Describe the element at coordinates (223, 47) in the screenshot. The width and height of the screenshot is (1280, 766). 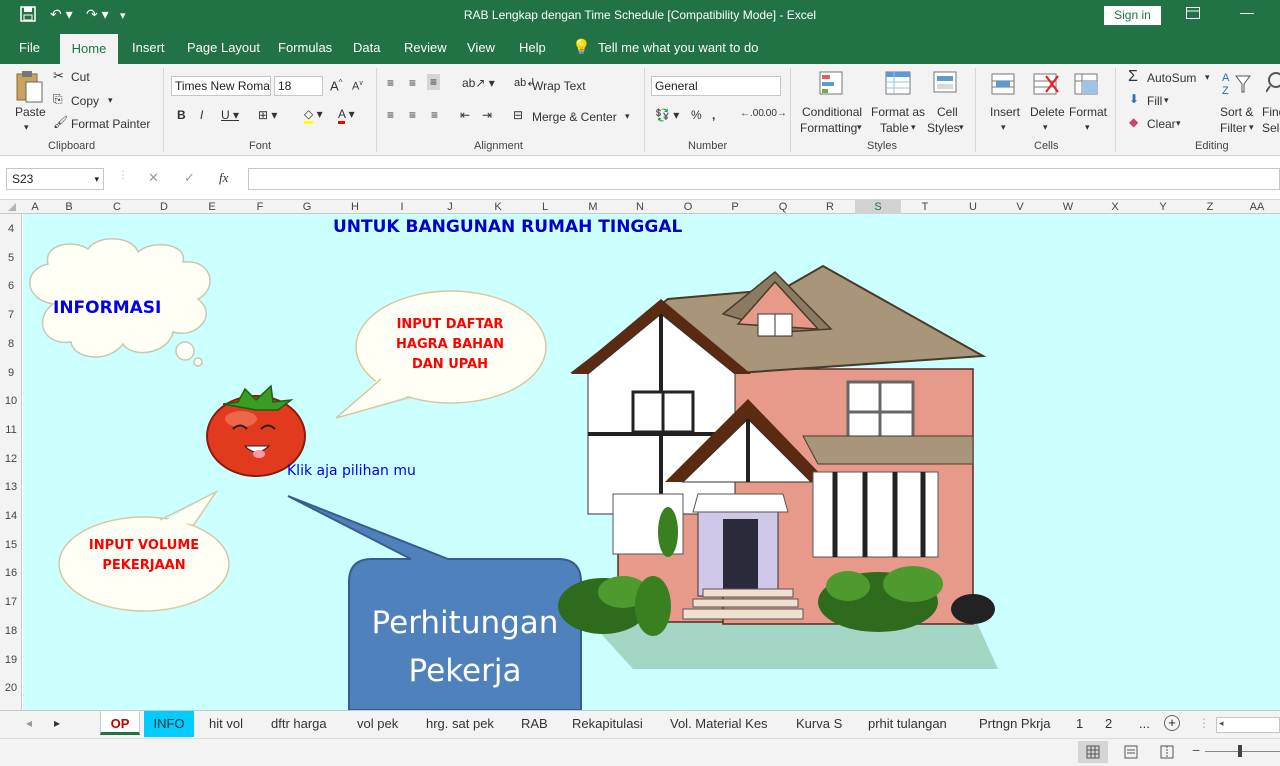
I see `menu-page-layout: Page Layout` at that location.